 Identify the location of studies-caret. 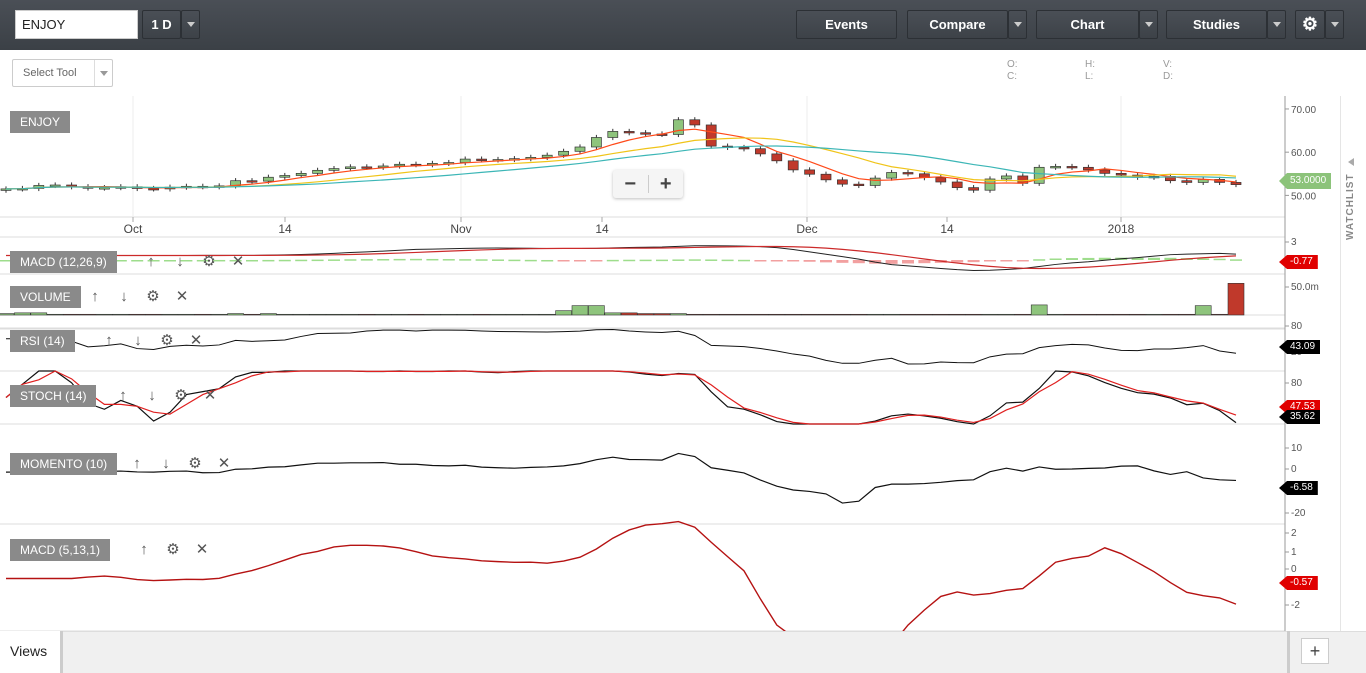
(1276, 24).